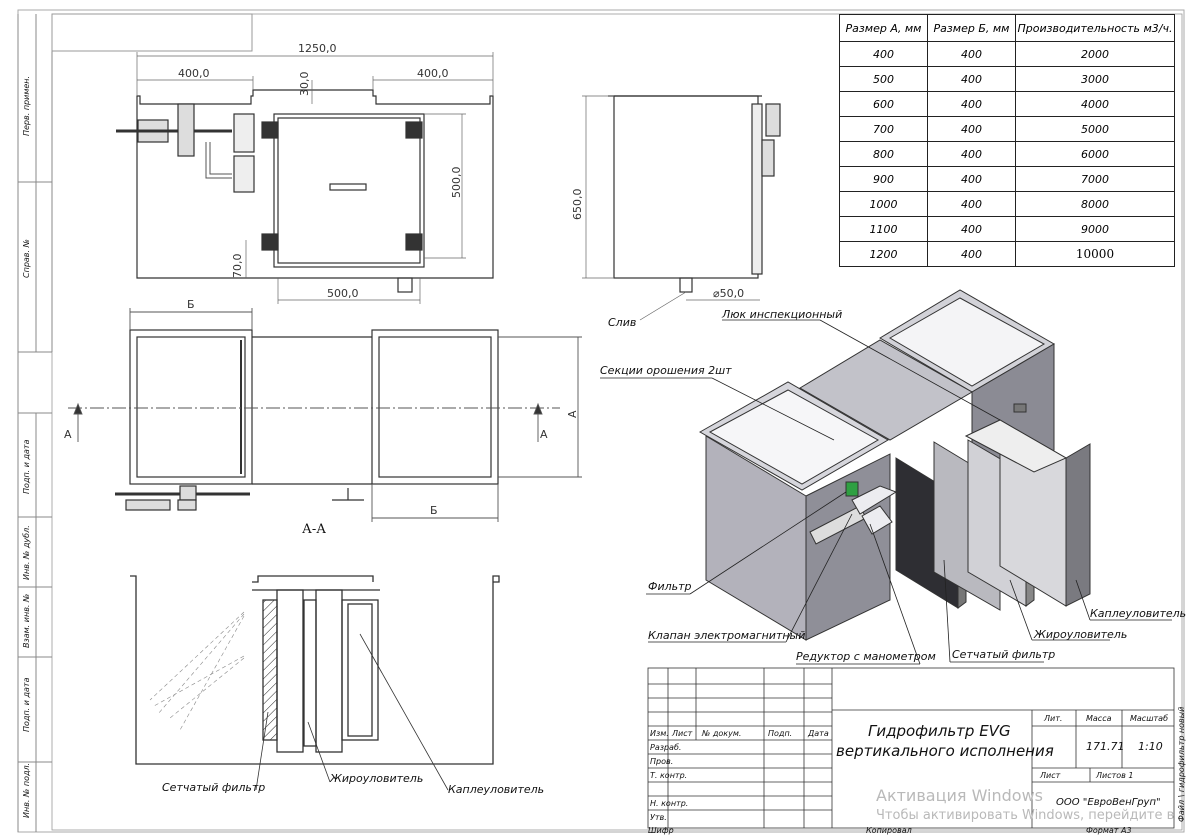 The width and height of the screenshot is (1187, 838). What do you see at coordinates (1081, 634) in the screenshot?
I see `callout-zhir-3d: Жироуловитель` at bounding box center [1081, 634].